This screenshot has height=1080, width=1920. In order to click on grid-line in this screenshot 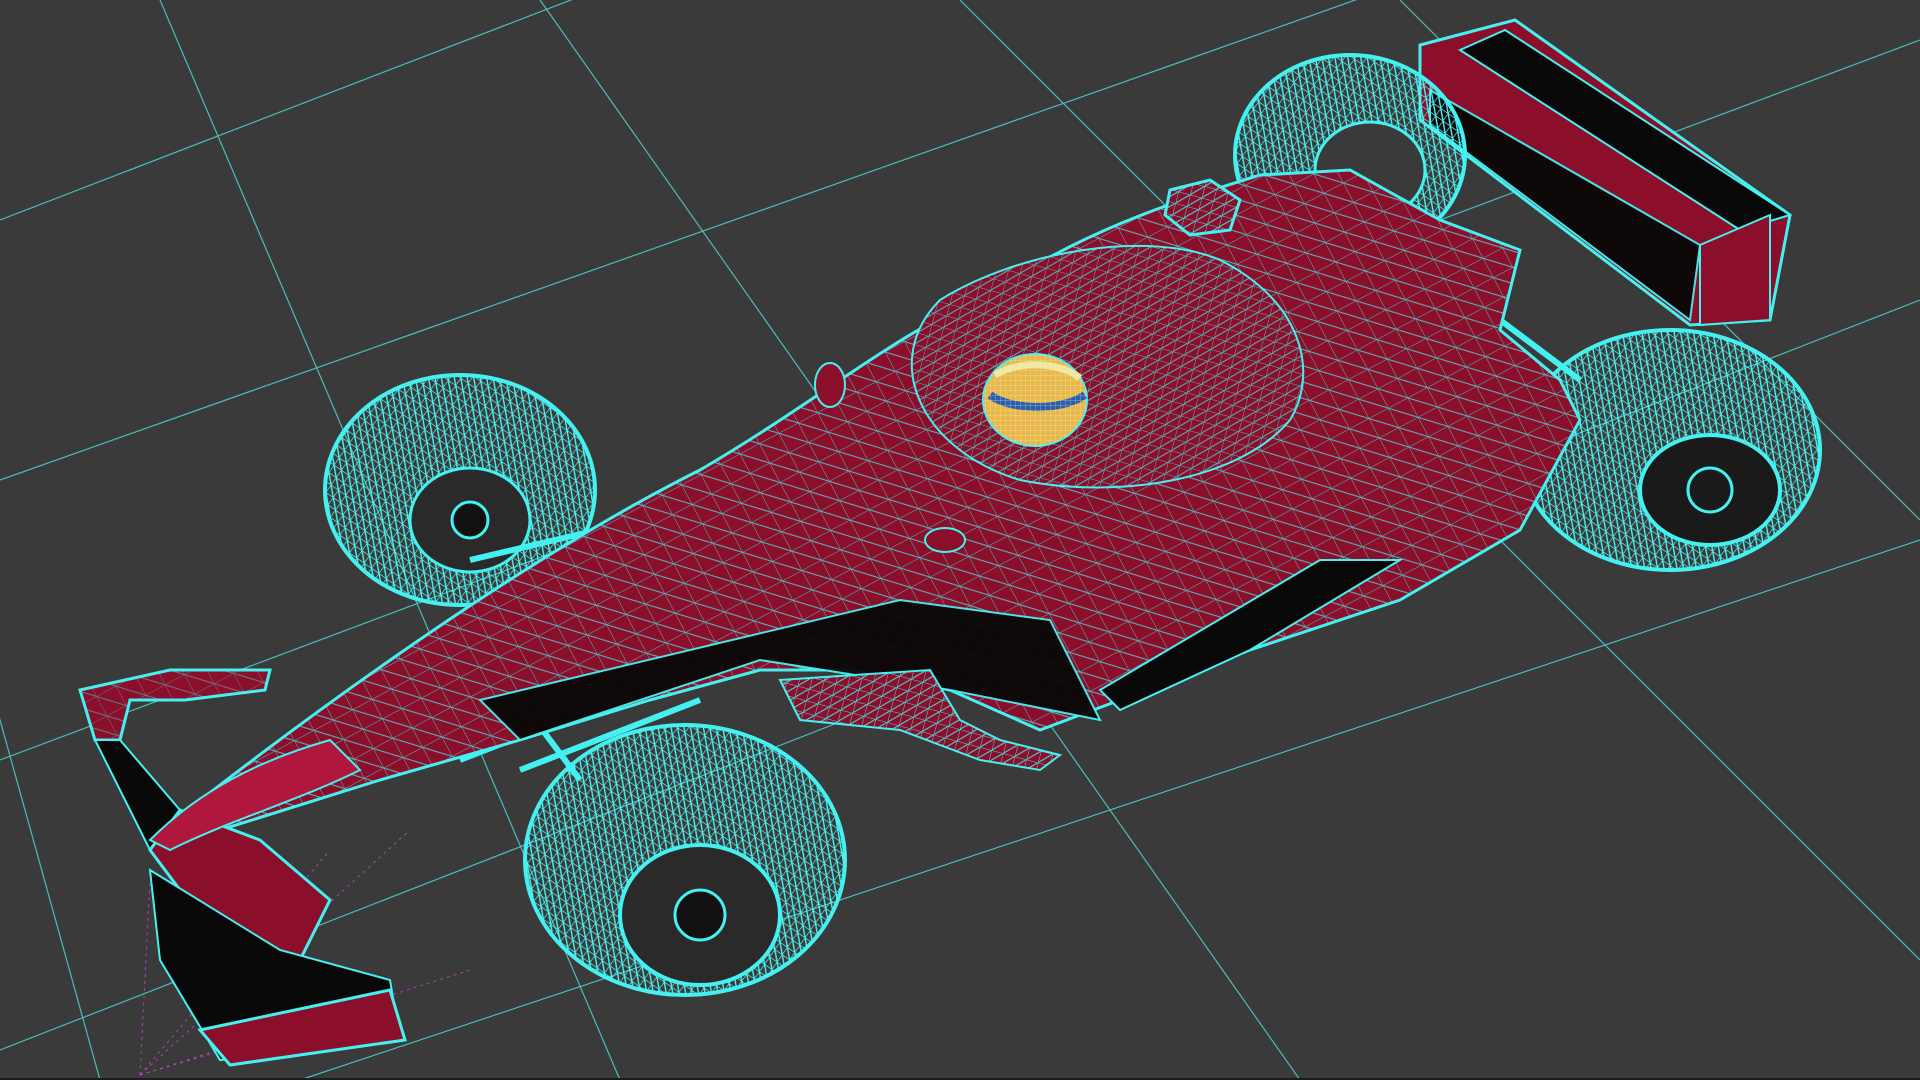, I will do `click(50, 898)`.